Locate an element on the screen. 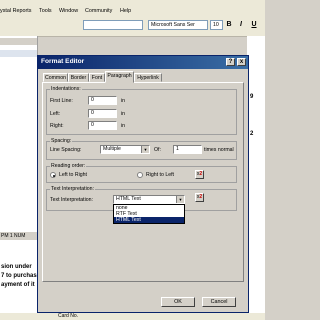  menu-window: Window is located at coordinates (68, 11).